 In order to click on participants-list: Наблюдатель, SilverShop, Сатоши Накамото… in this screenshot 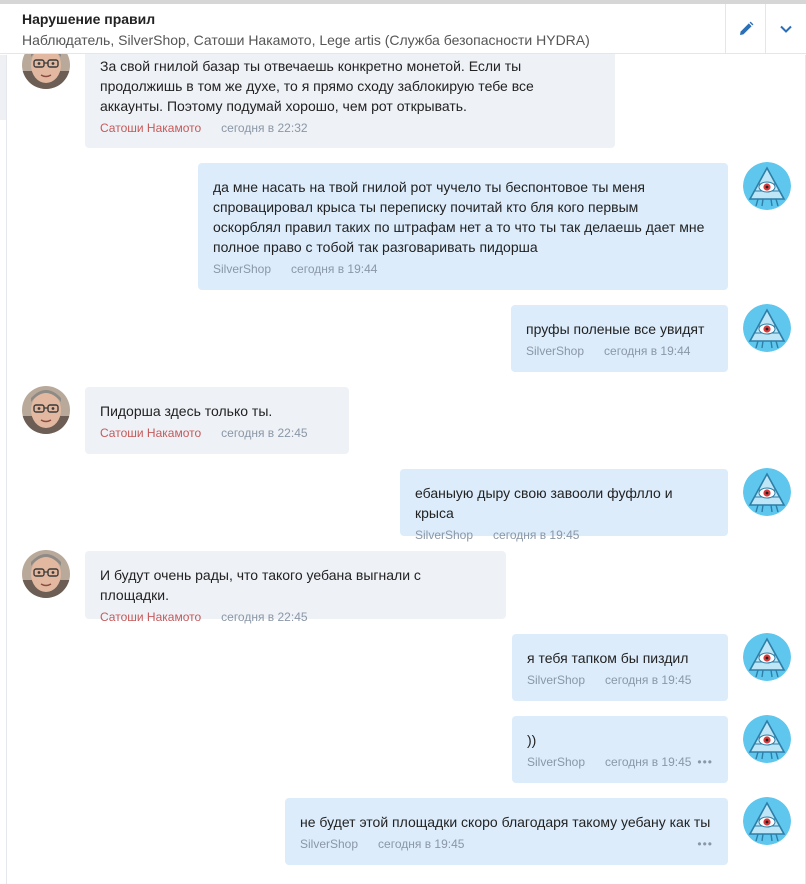, I will do `click(306, 40)`.